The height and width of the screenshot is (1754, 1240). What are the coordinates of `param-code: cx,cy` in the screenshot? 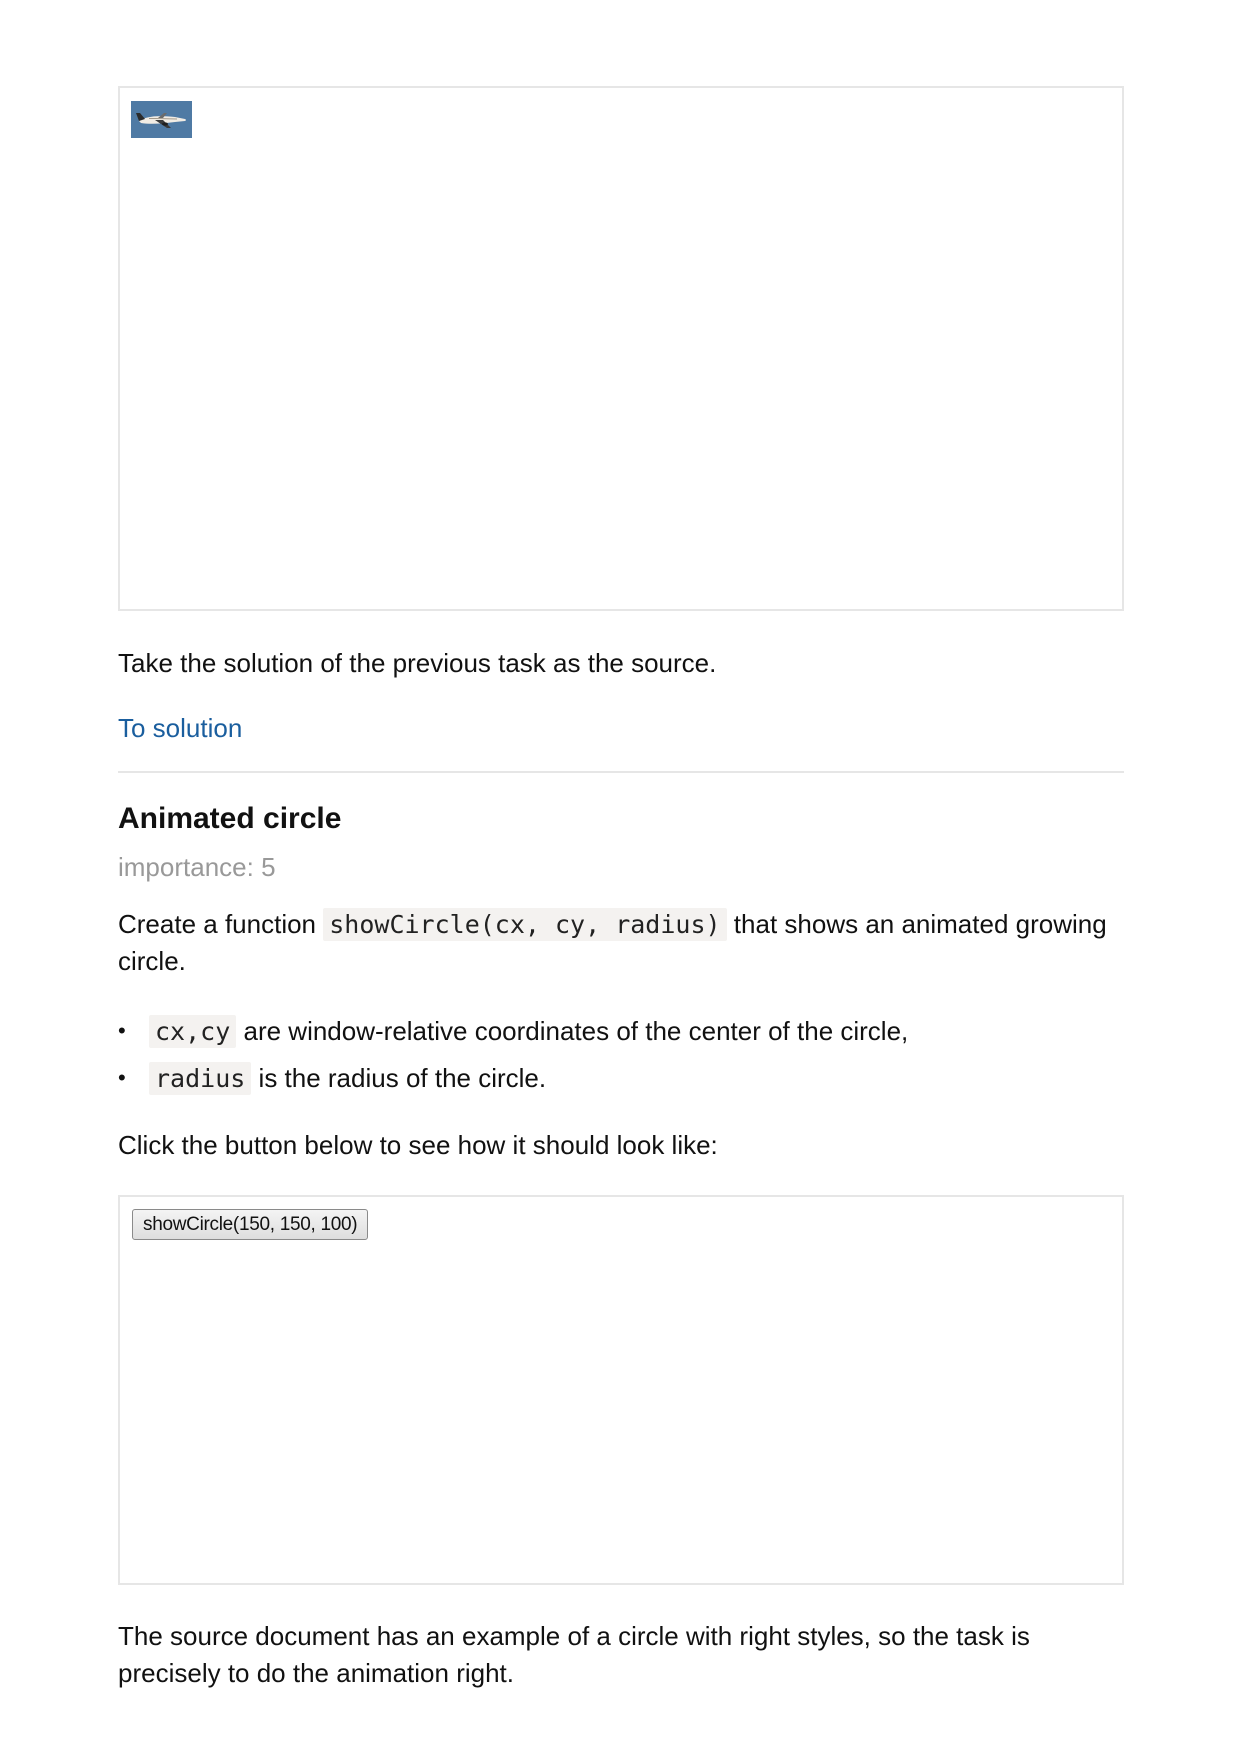 It's located at (193, 1031).